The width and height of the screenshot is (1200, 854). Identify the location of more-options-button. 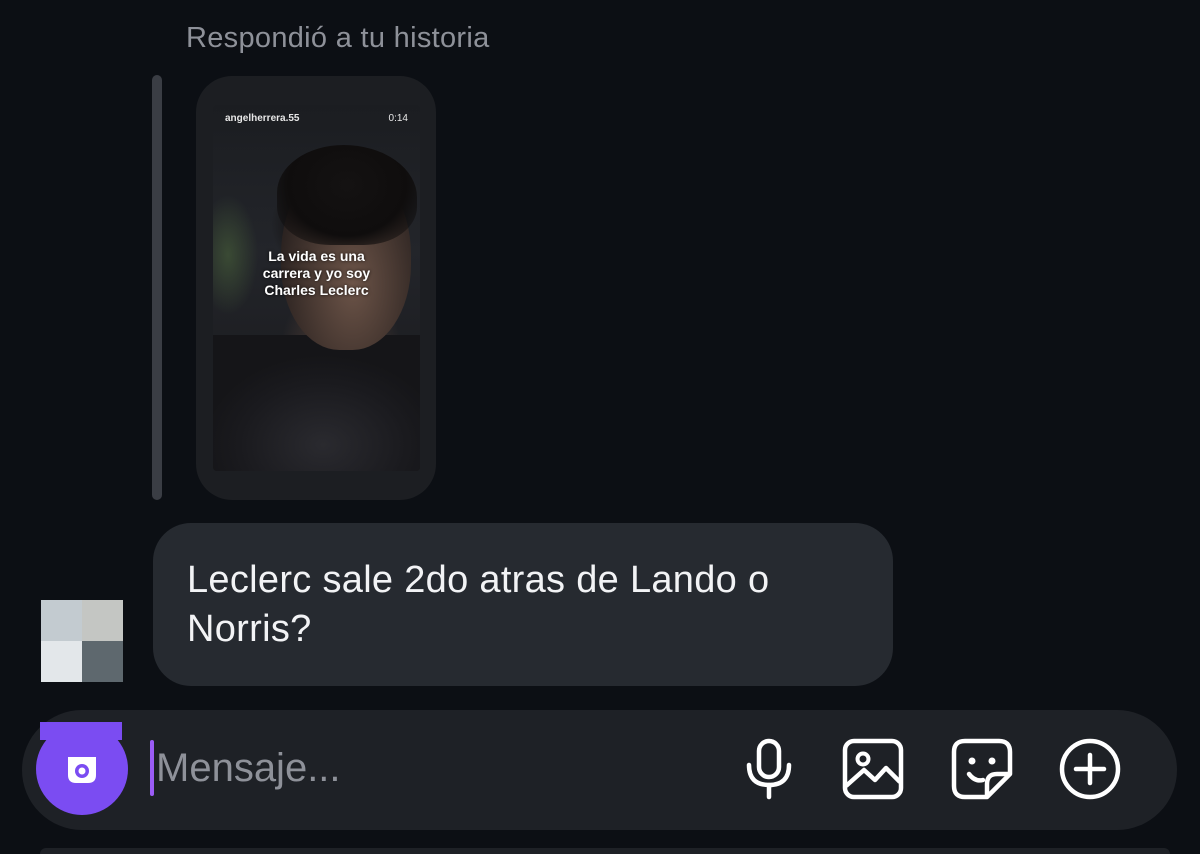
(1090, 769).